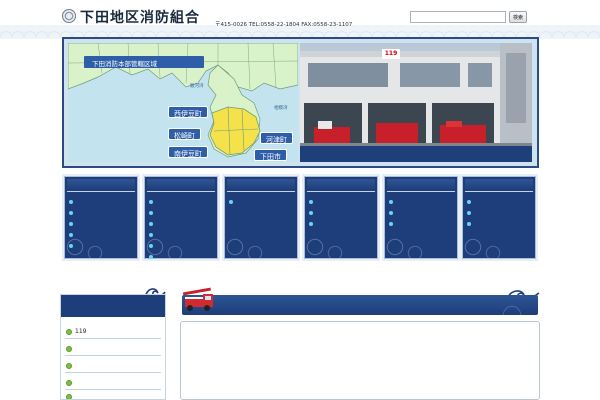 This screenshot has height=400, width=600. I want to click on site-name: 下田地区消防組合, so click(140, 17).